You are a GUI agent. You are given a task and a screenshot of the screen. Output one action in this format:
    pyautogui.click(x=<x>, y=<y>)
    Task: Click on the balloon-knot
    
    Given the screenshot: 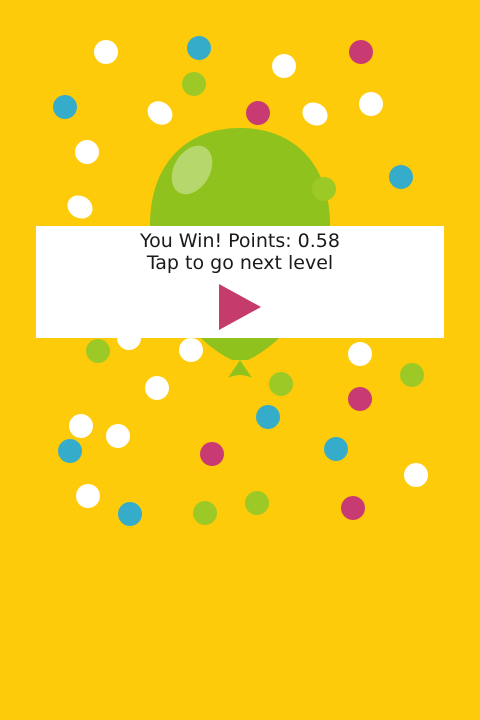 What is the action you would take?
    pyautogui.click(x=240, y=369)
    